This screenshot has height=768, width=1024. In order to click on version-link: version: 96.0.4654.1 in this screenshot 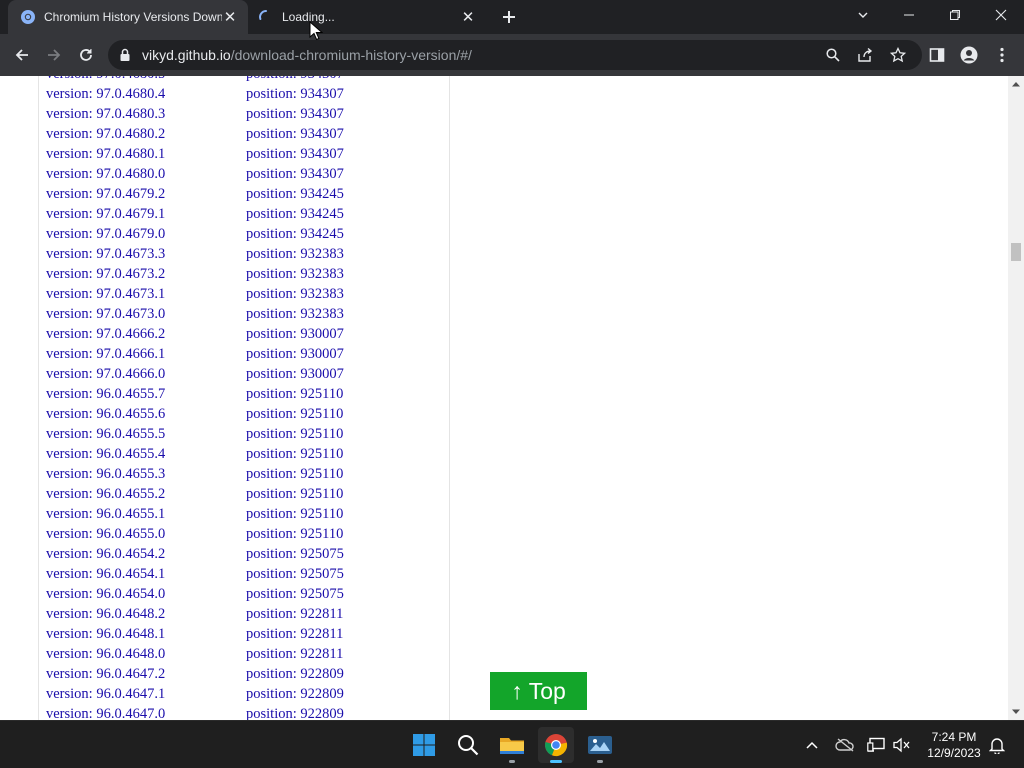, I will do `click(105, 574)`.